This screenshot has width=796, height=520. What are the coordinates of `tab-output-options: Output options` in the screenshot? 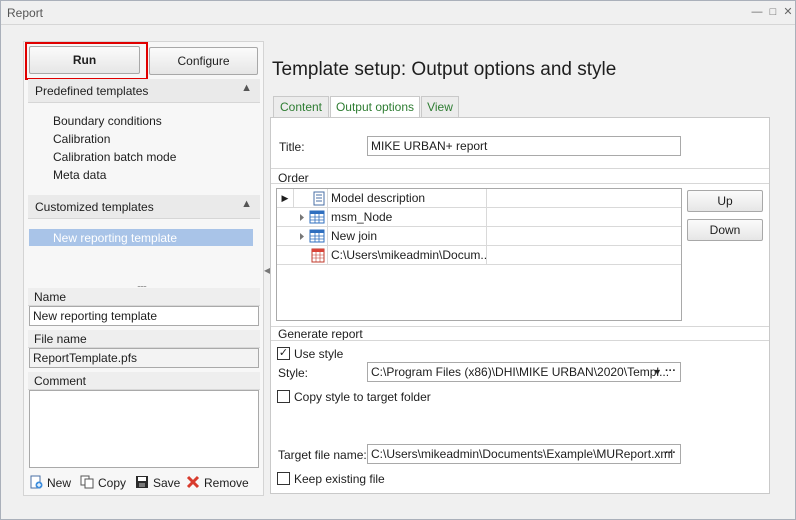 It's located at (375, 107).